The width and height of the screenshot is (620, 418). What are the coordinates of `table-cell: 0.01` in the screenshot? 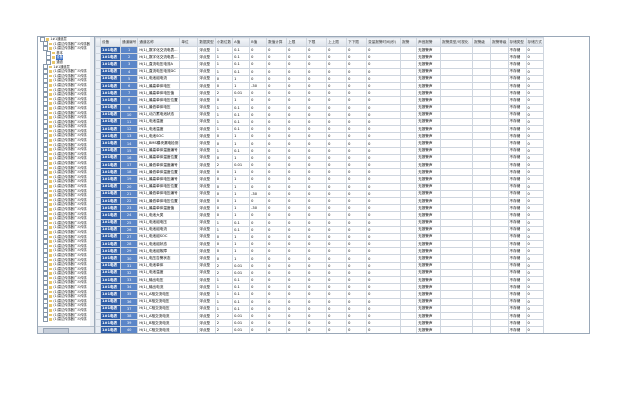 It's located at (241, 93).